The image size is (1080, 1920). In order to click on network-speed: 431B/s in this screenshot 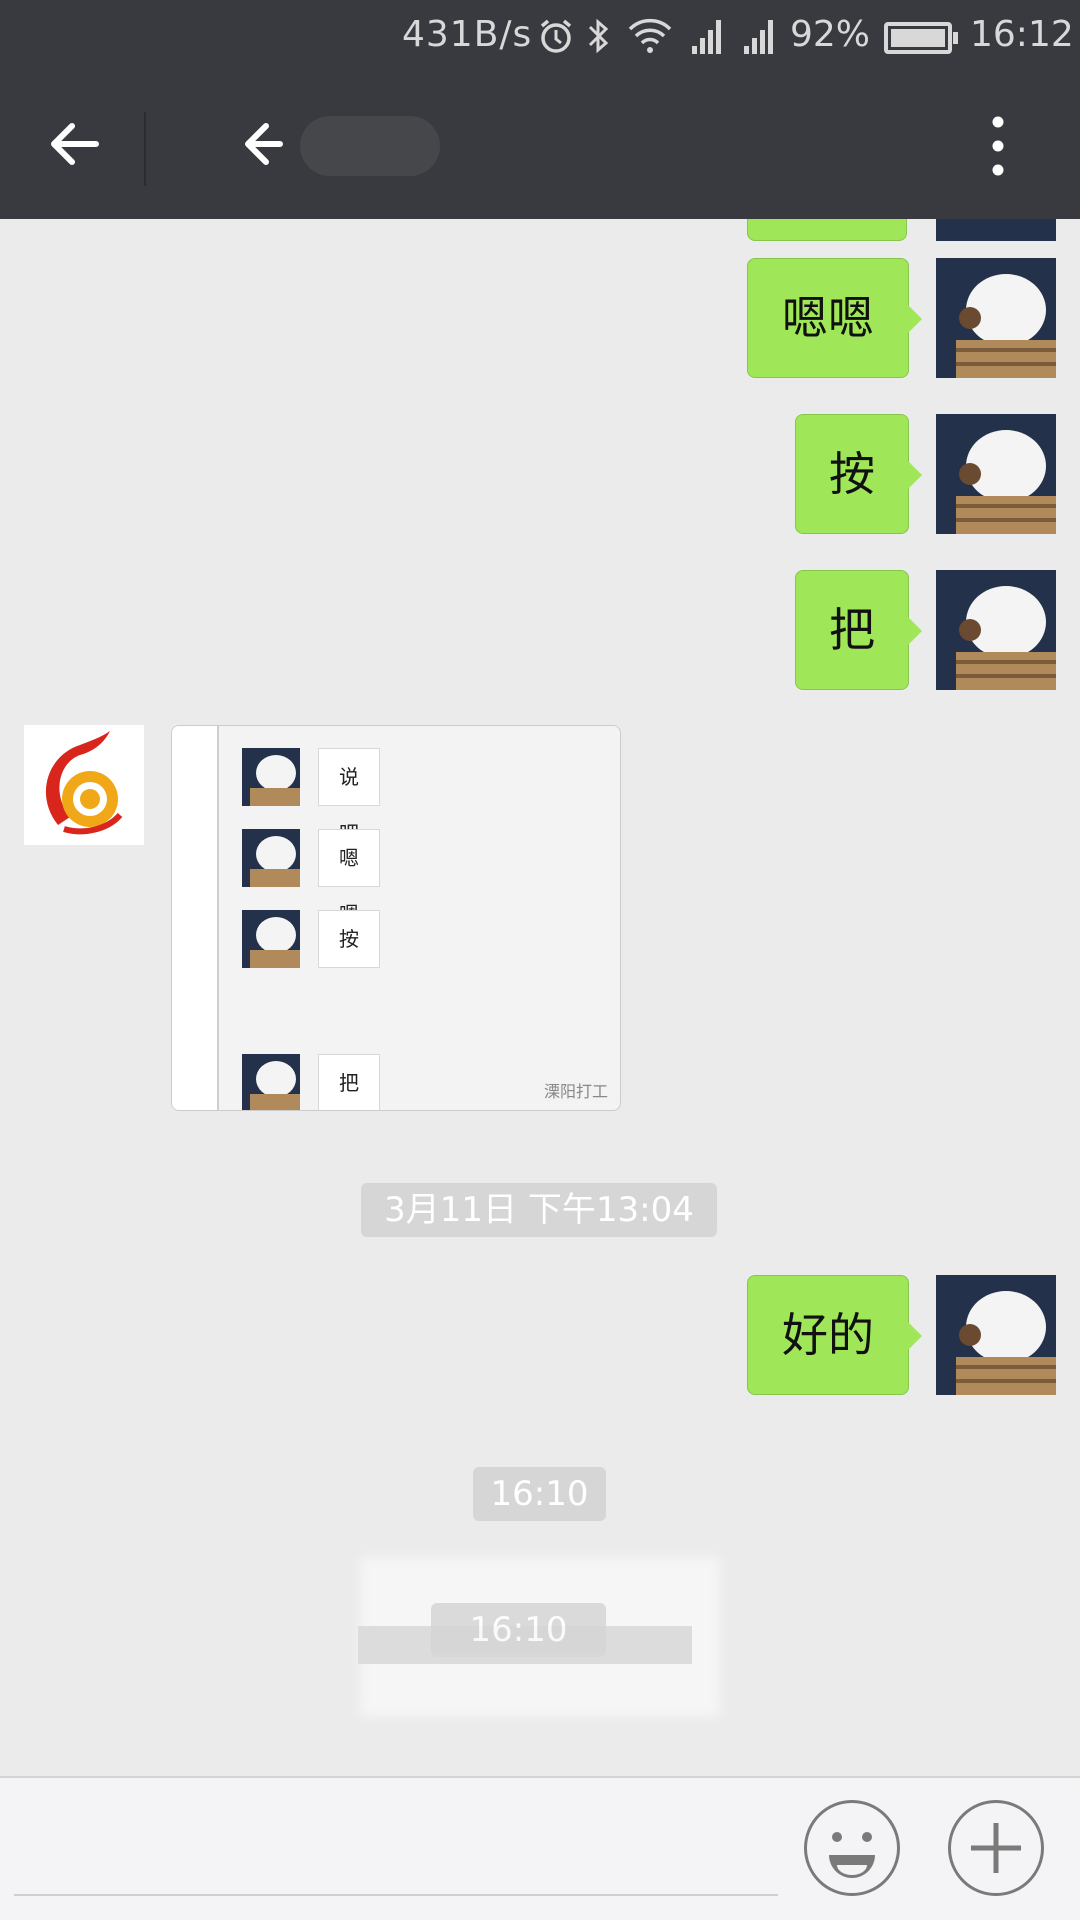, I will do `click(467, 34)`.